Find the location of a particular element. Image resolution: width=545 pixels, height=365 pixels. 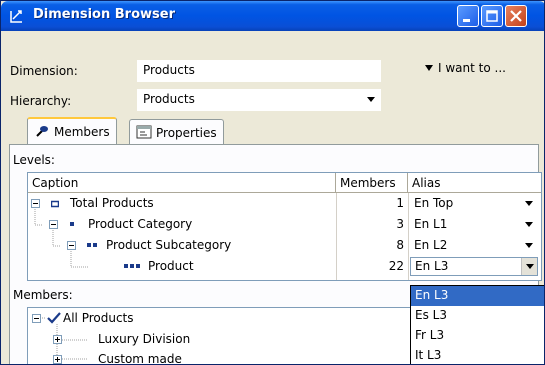

dimension-value: Products is located at coordinates (169, 70).